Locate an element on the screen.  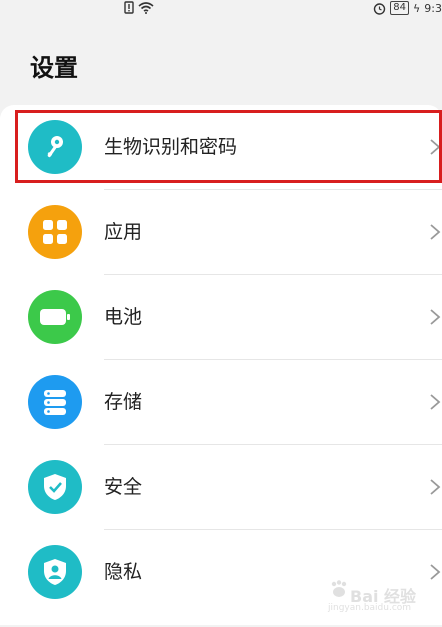
settings-item-battery: 电池 is located at coordinates (221, 317).